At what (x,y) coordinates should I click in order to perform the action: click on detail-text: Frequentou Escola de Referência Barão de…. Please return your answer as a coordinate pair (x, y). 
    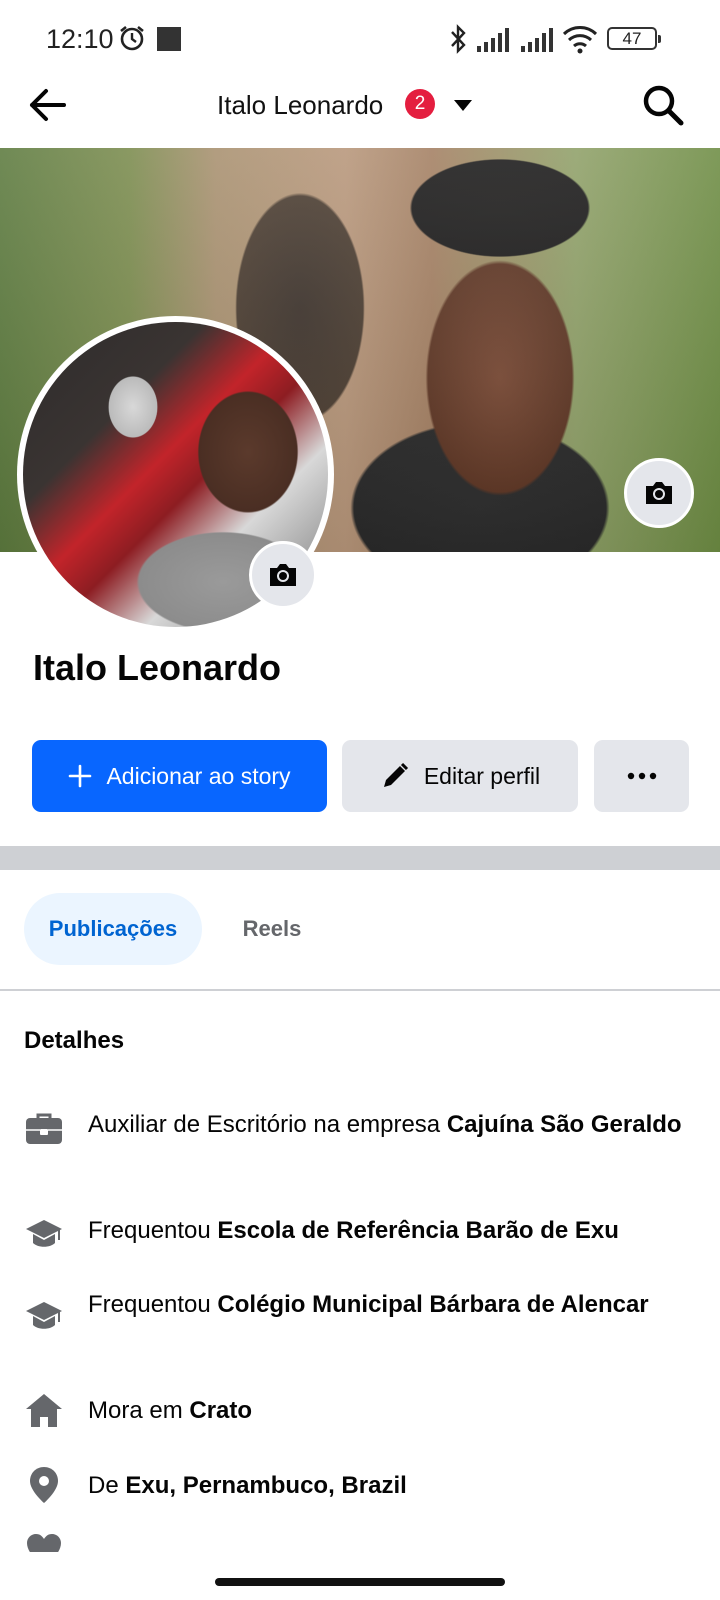
    Looking at the image, I should click on (353, 1230).